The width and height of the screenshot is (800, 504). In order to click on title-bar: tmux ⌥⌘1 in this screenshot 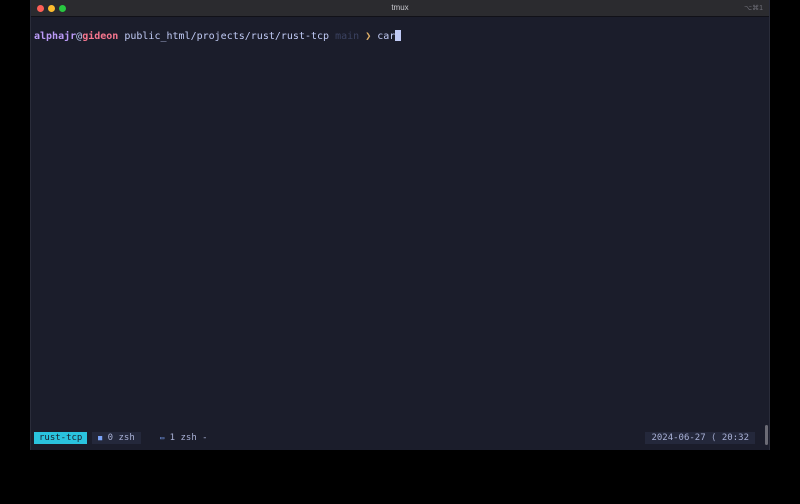, I will do `click(400, 8)`.